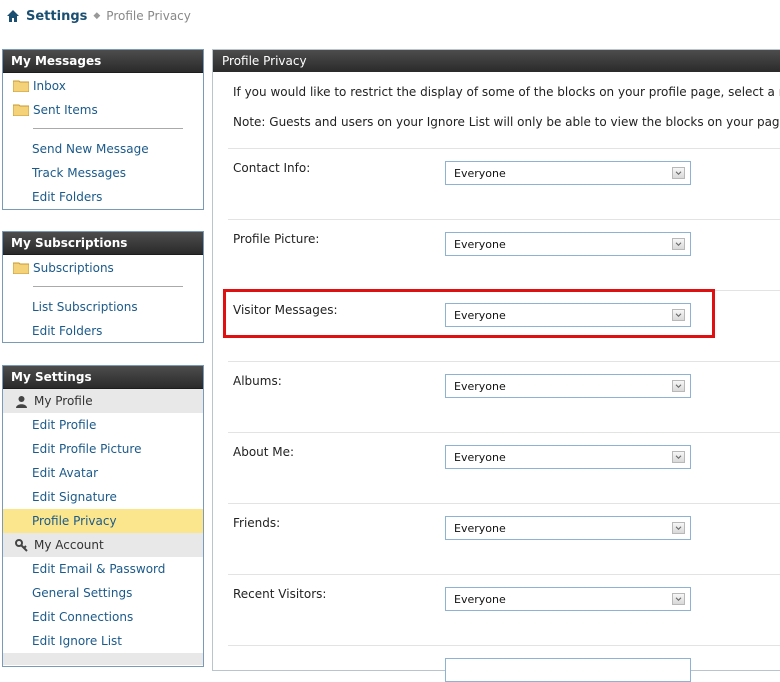 Image resolution: width=780 pixels, height=682 pixels. I want to click on home-icon, so click(13, 16).